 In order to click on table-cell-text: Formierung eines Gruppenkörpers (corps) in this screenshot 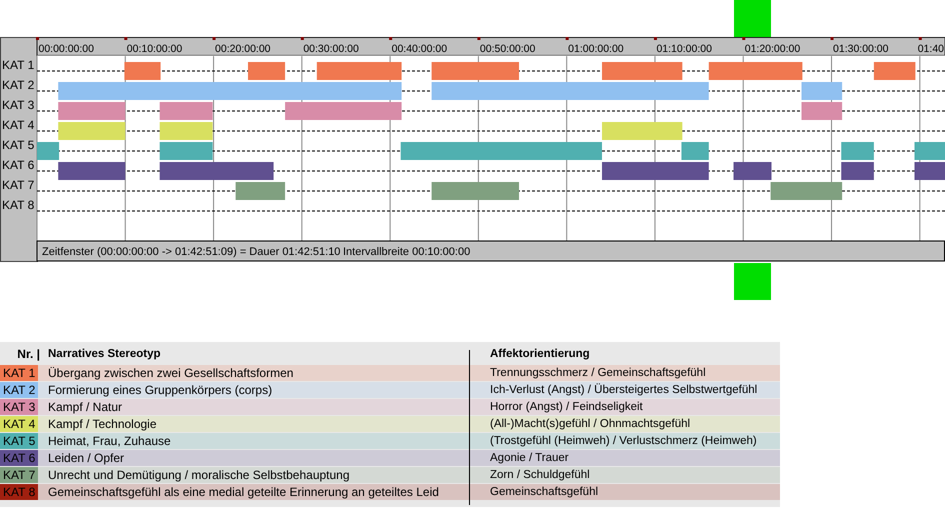, I will do `click(161, 390)`.